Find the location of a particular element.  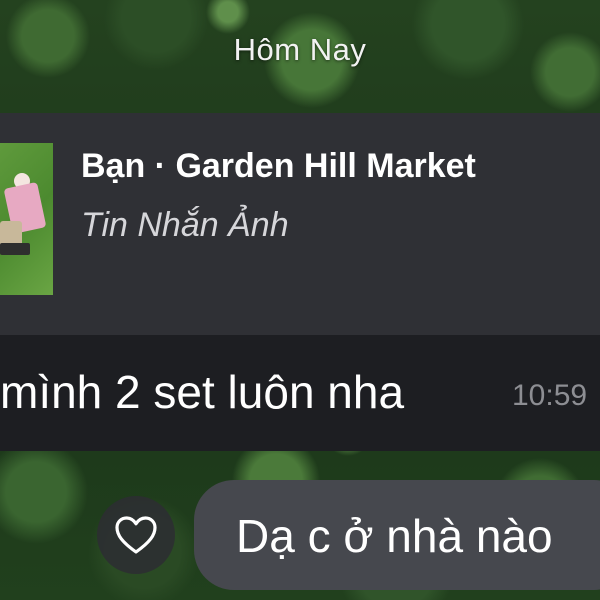

thumbnail-detail is located at coordinates (15, 249).